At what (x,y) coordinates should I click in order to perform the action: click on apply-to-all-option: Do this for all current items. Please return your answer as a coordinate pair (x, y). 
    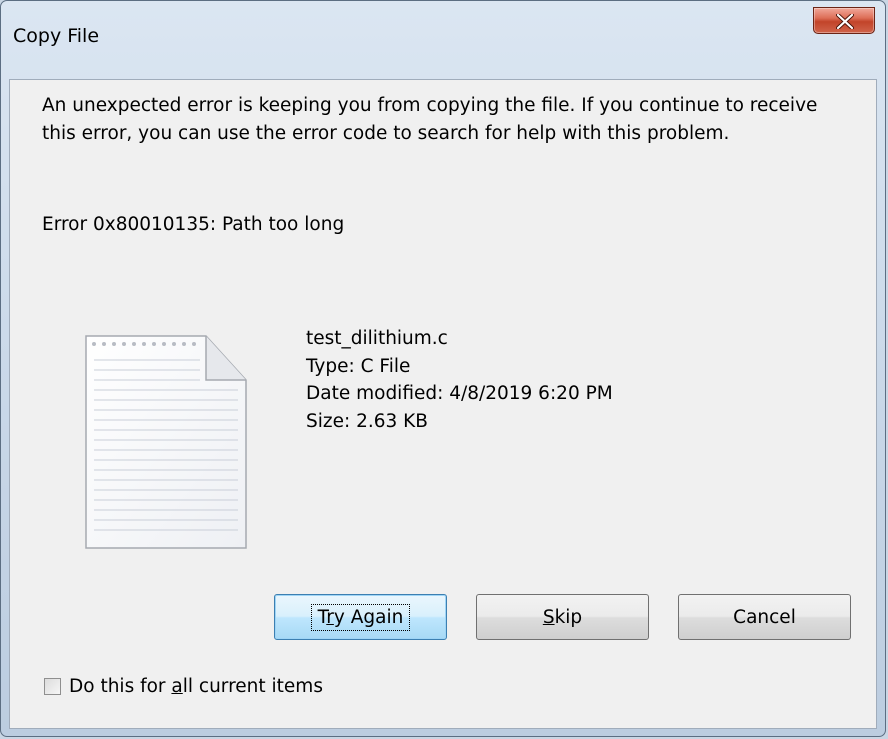
    Looking at the image, I should click on (183, 686).